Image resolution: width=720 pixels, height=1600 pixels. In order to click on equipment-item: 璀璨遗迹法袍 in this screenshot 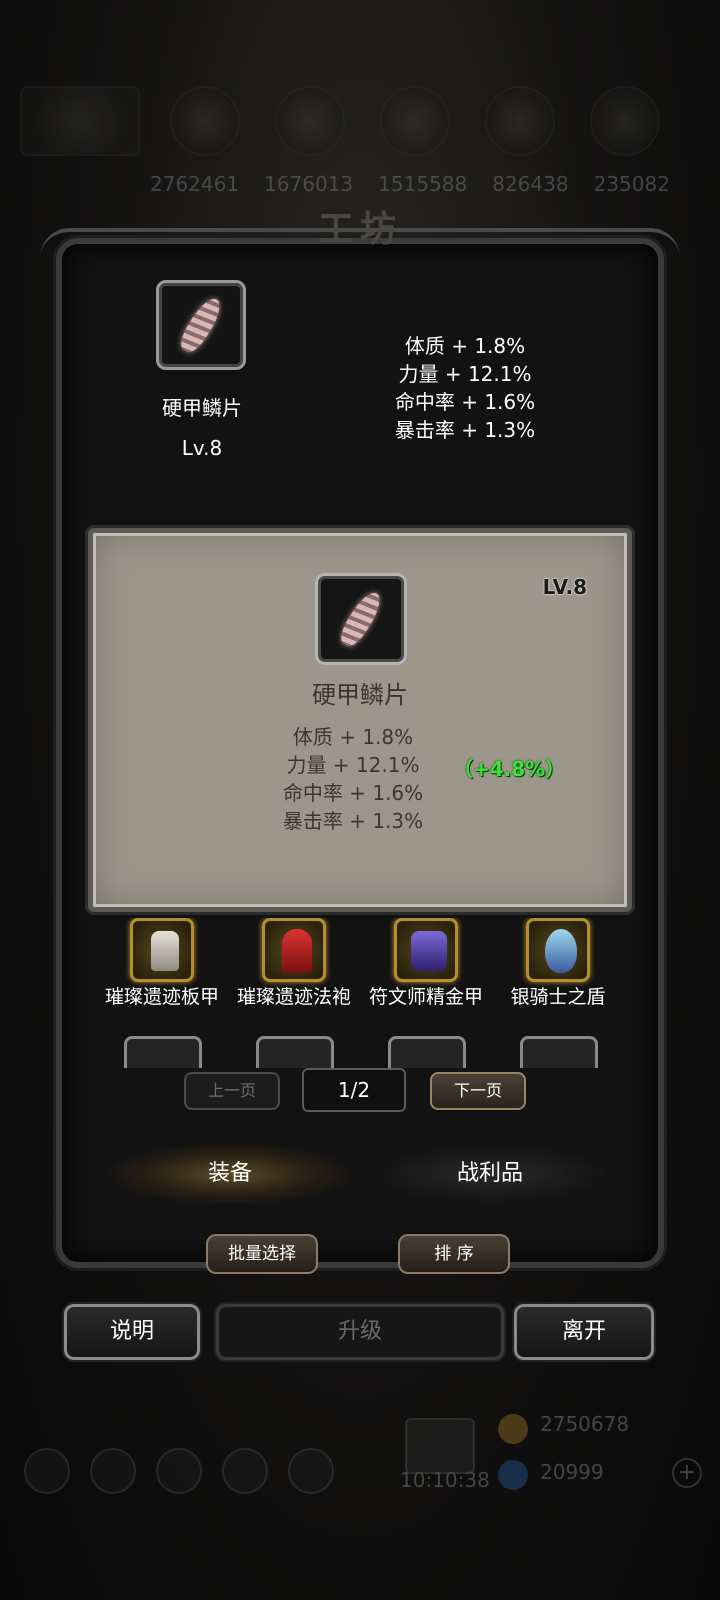, I will do `click(294, 964)`.